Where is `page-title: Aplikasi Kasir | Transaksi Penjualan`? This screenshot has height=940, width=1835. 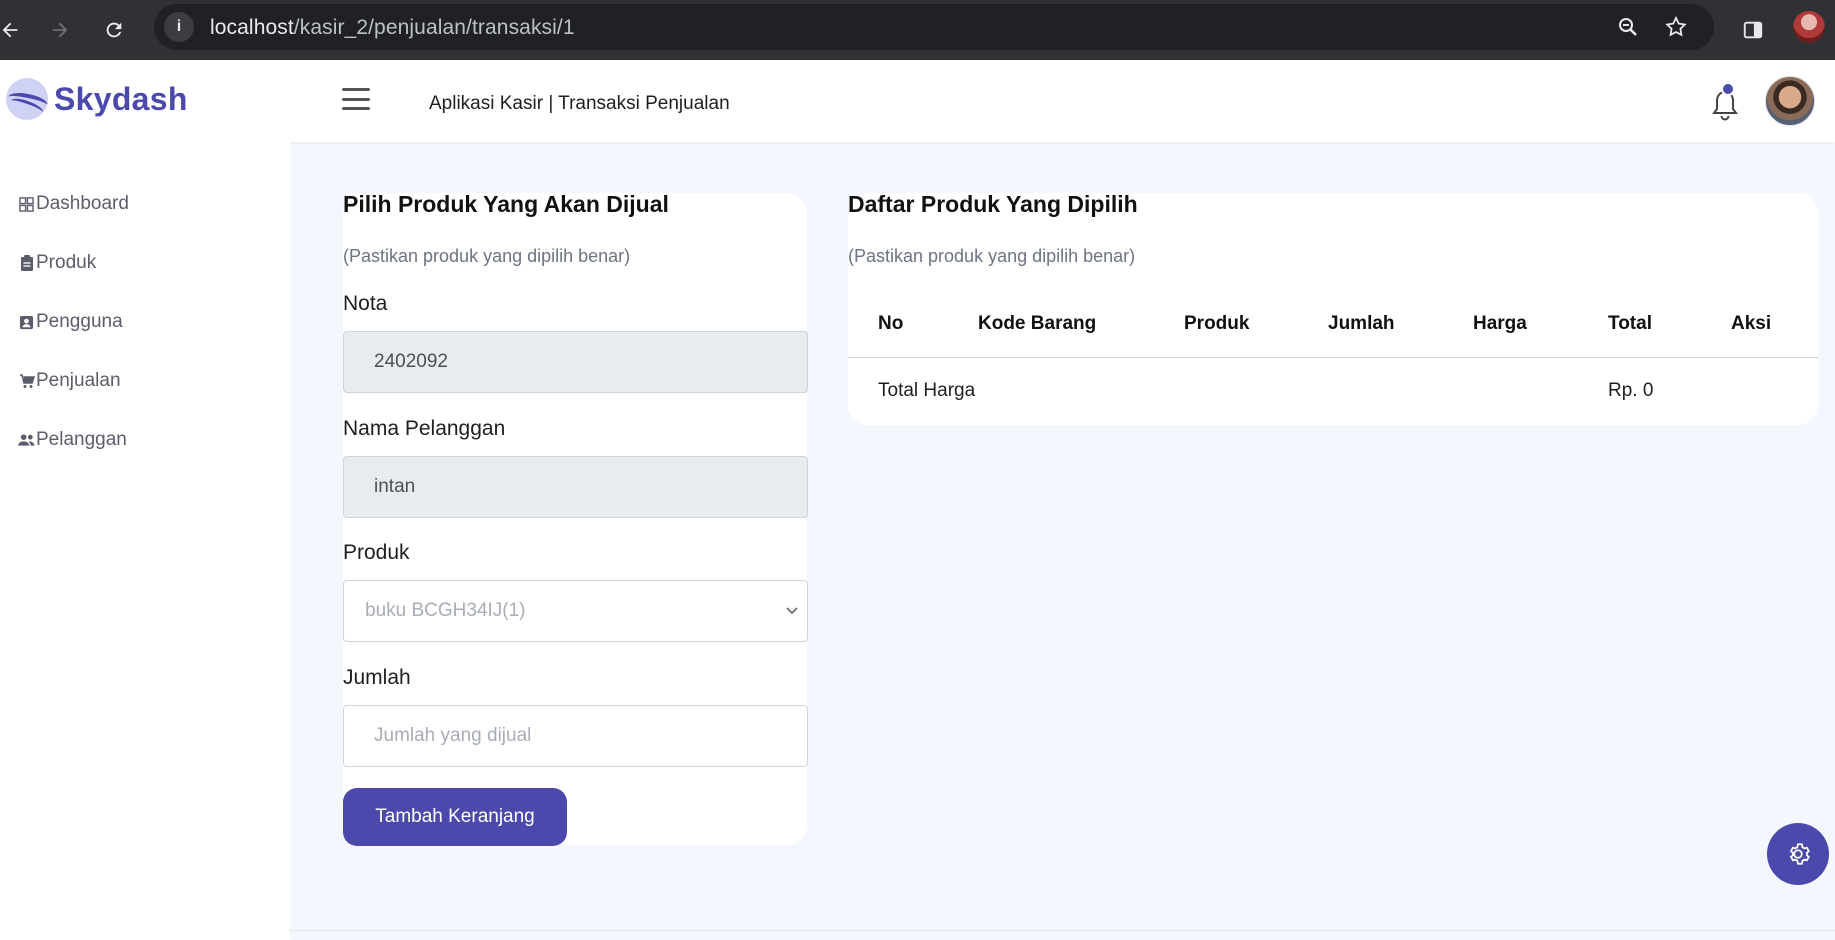 page-title: Aplikasi Kasir | Transaksi Penjualan is located at coordinates (579, 103).